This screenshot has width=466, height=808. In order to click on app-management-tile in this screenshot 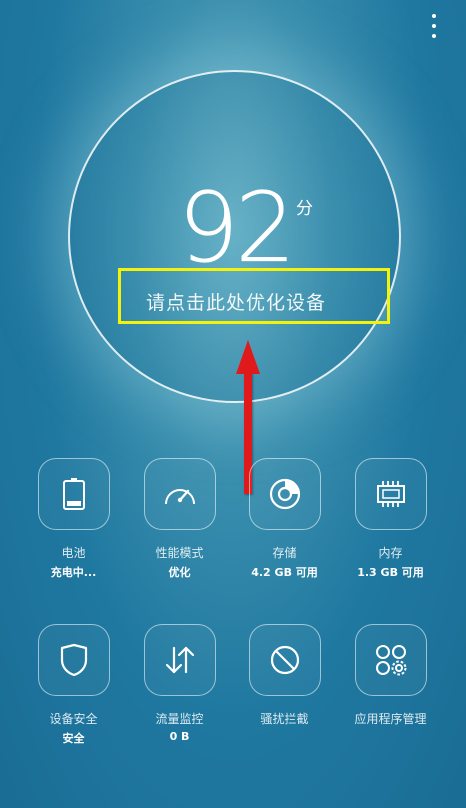, I will do `click(390, 660)`.